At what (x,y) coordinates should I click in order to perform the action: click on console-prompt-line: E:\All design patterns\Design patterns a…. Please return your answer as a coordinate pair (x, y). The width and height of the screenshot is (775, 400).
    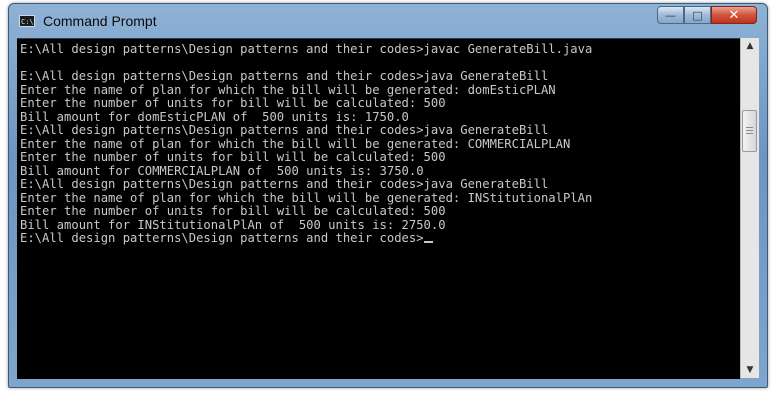
    Looking at the image, I should click on (222, 238).